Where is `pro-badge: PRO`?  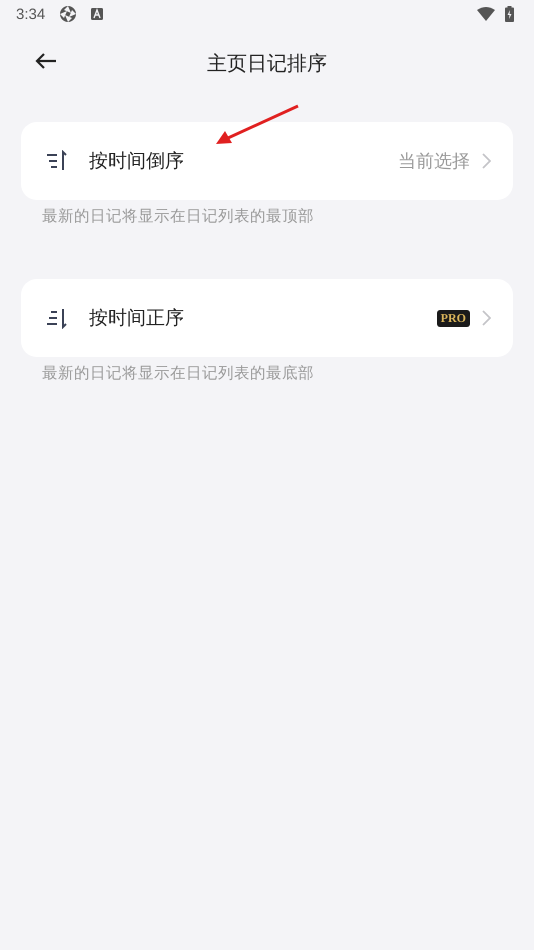 pro-badge: PRO is located at coordinates (453, 318).